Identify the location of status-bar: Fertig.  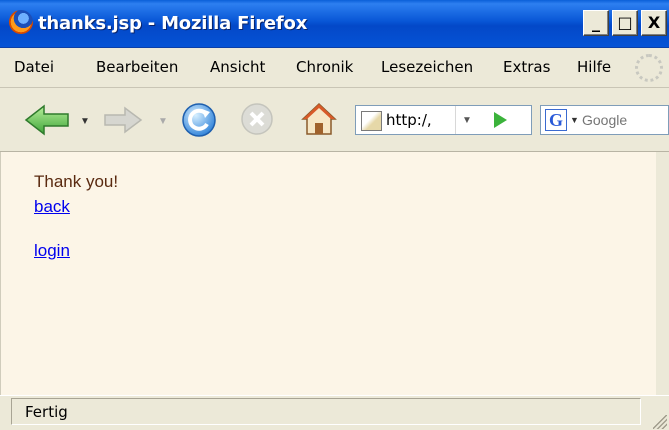
(334, 412).